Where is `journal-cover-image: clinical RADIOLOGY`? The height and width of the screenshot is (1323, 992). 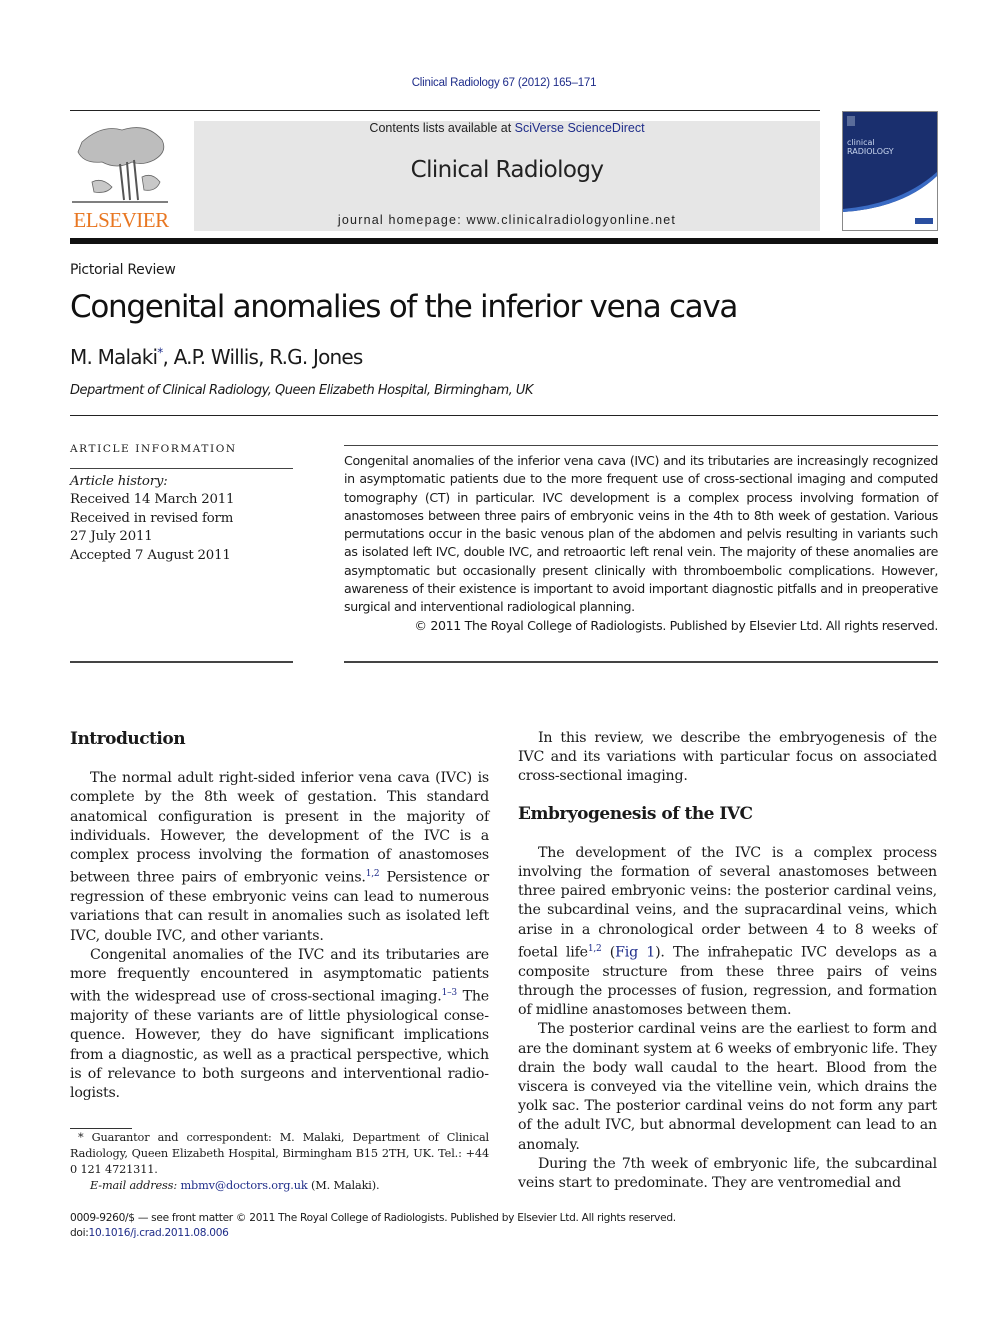 journal-cover-image: clinical RADIOLOGY is located at coordinates (890, 171).